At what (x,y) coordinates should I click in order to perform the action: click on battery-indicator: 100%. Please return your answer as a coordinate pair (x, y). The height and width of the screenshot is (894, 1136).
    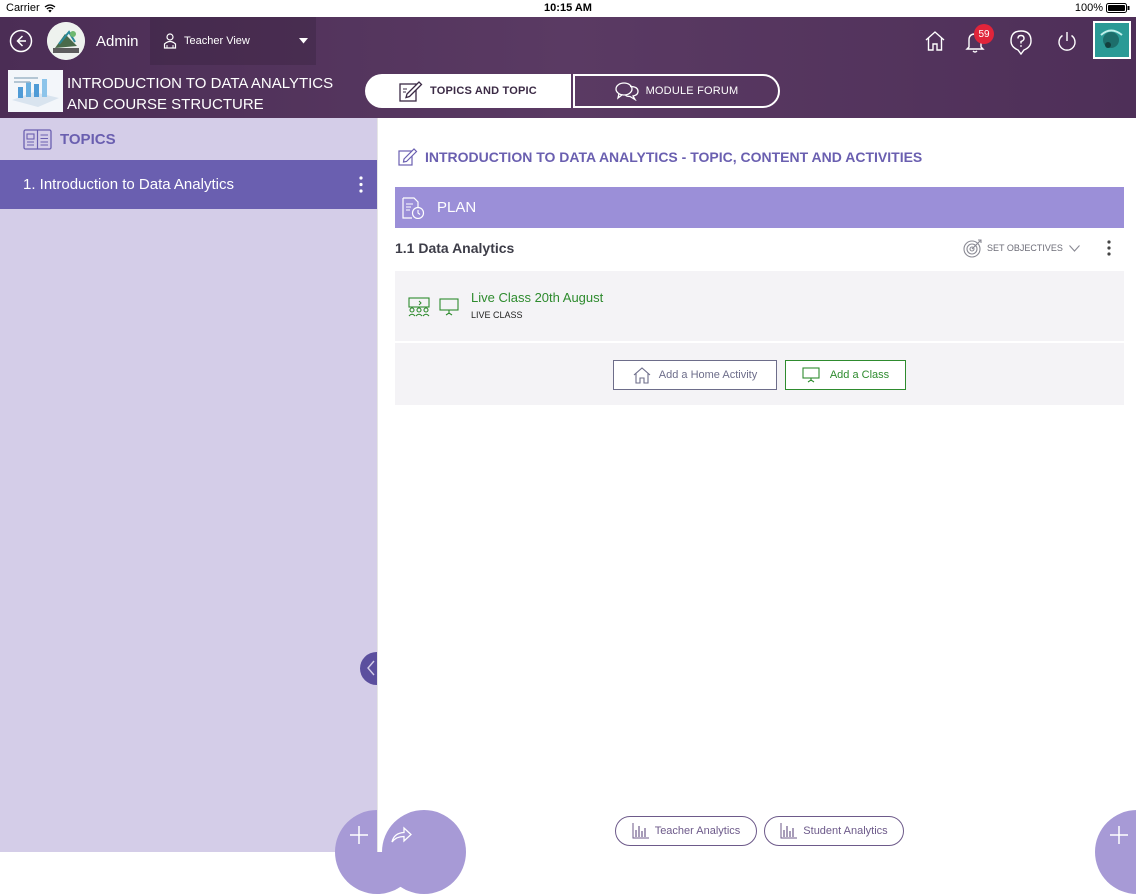
    Looking at the image, I should click on (1102, 8).